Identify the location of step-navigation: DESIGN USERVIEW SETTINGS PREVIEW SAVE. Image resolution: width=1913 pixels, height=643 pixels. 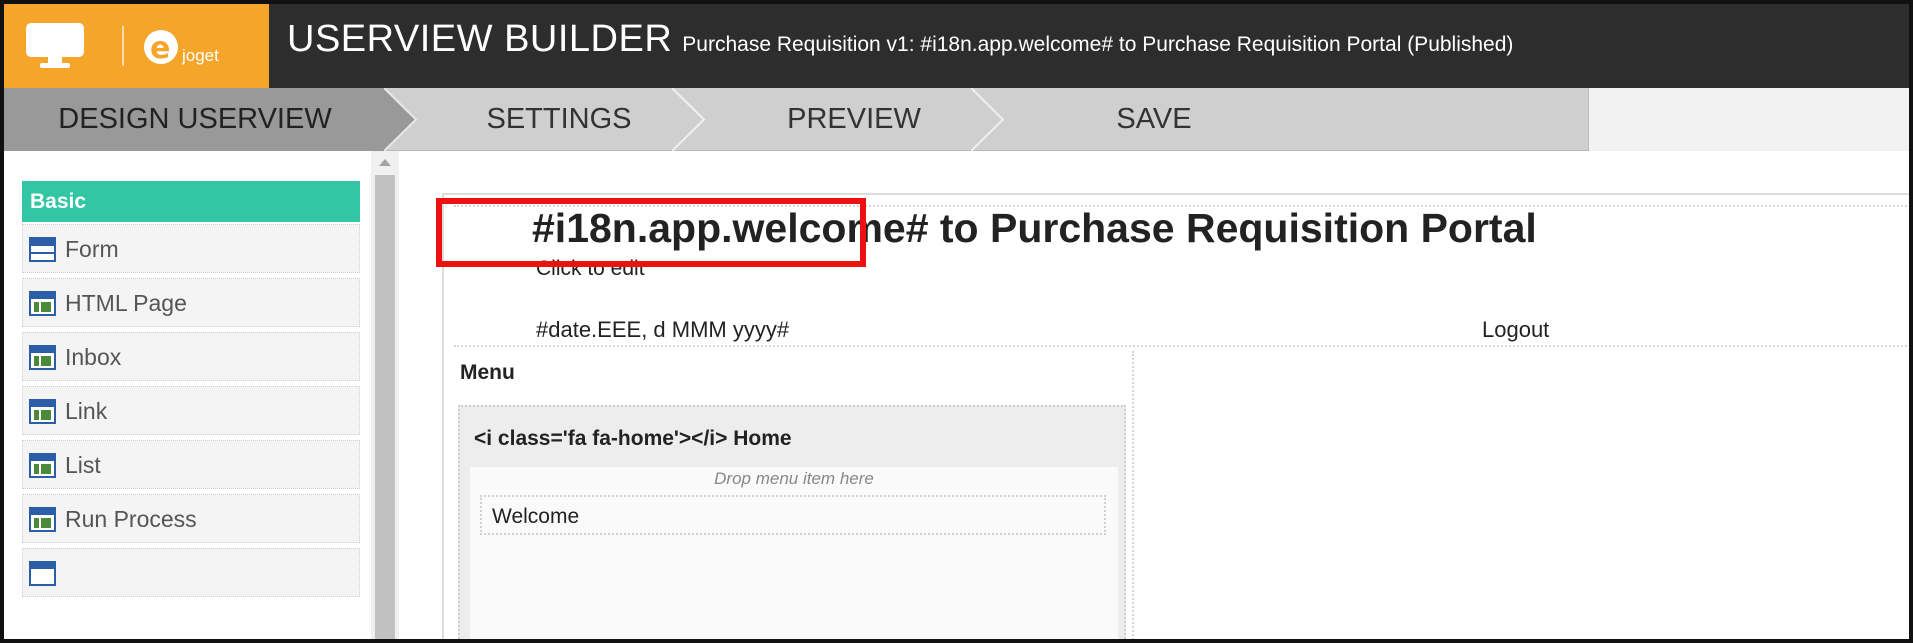
(956, 119).